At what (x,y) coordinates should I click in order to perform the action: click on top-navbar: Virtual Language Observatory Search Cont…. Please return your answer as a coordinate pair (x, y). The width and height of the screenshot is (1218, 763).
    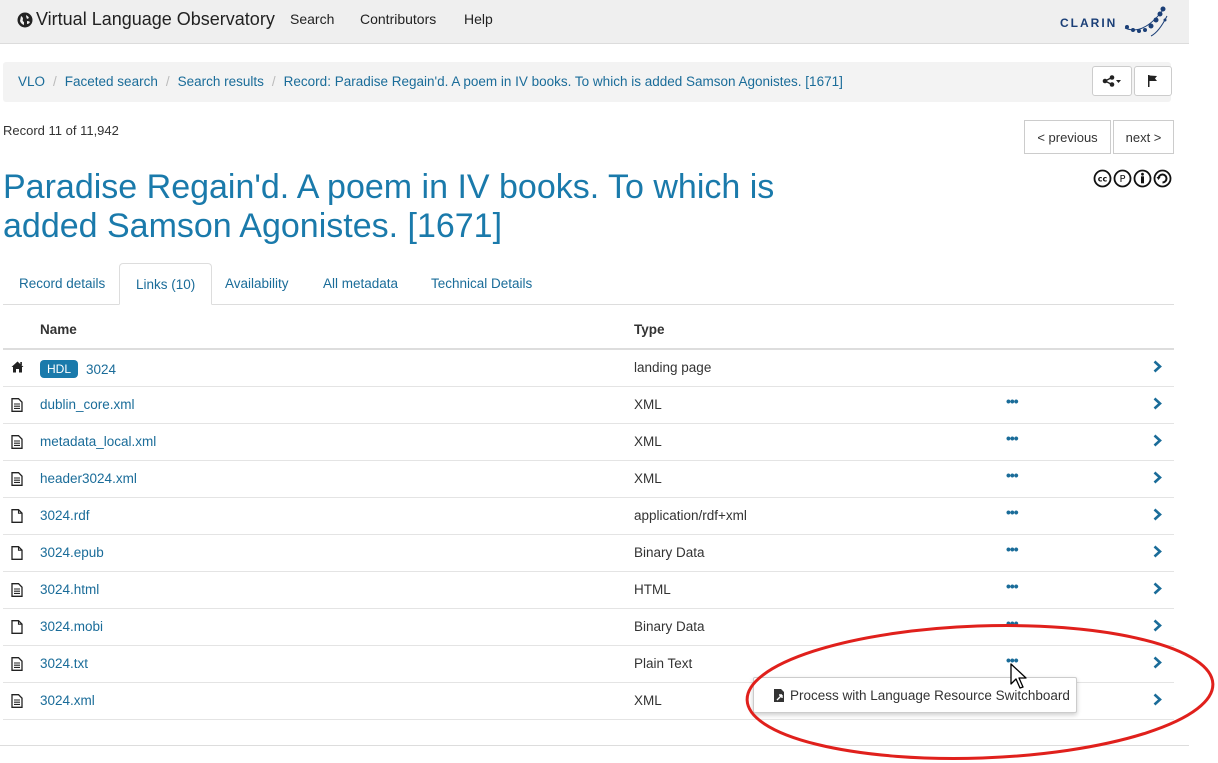
    Looking at the image, I should click on (594, 22).